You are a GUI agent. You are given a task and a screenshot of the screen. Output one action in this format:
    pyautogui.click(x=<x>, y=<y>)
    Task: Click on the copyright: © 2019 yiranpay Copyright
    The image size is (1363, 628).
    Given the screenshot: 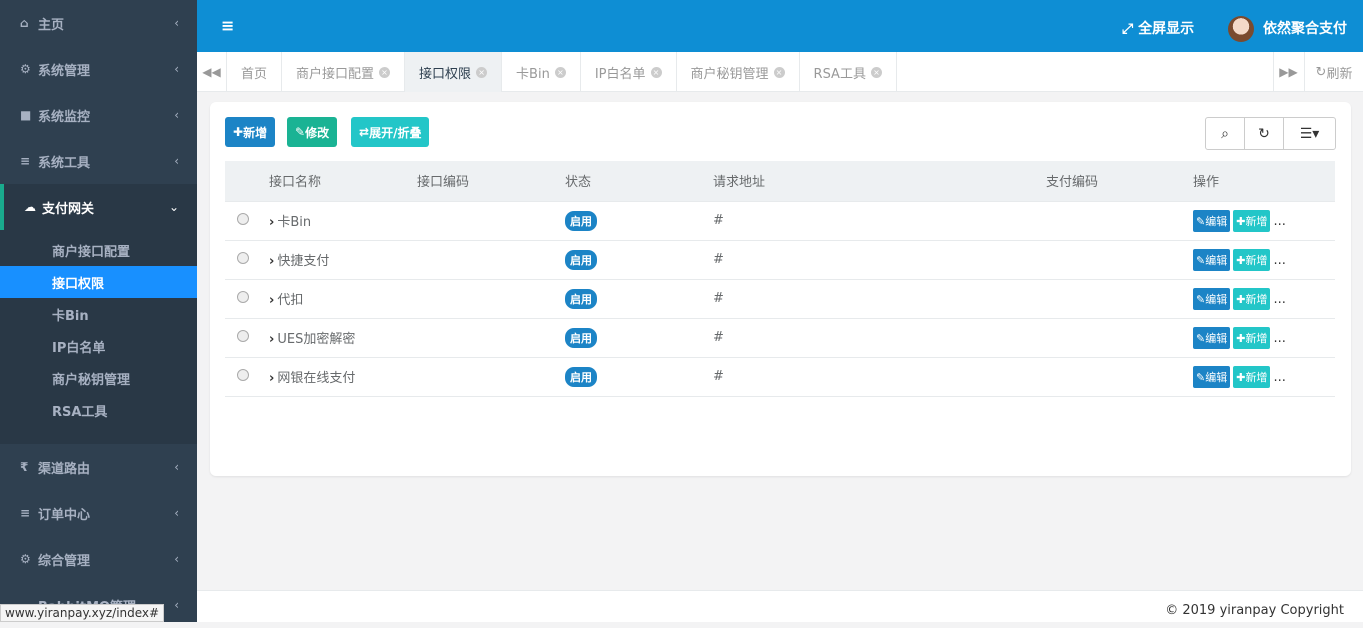 What is the action you would take?
    pyautogui.click(x=1254, y=610)
    